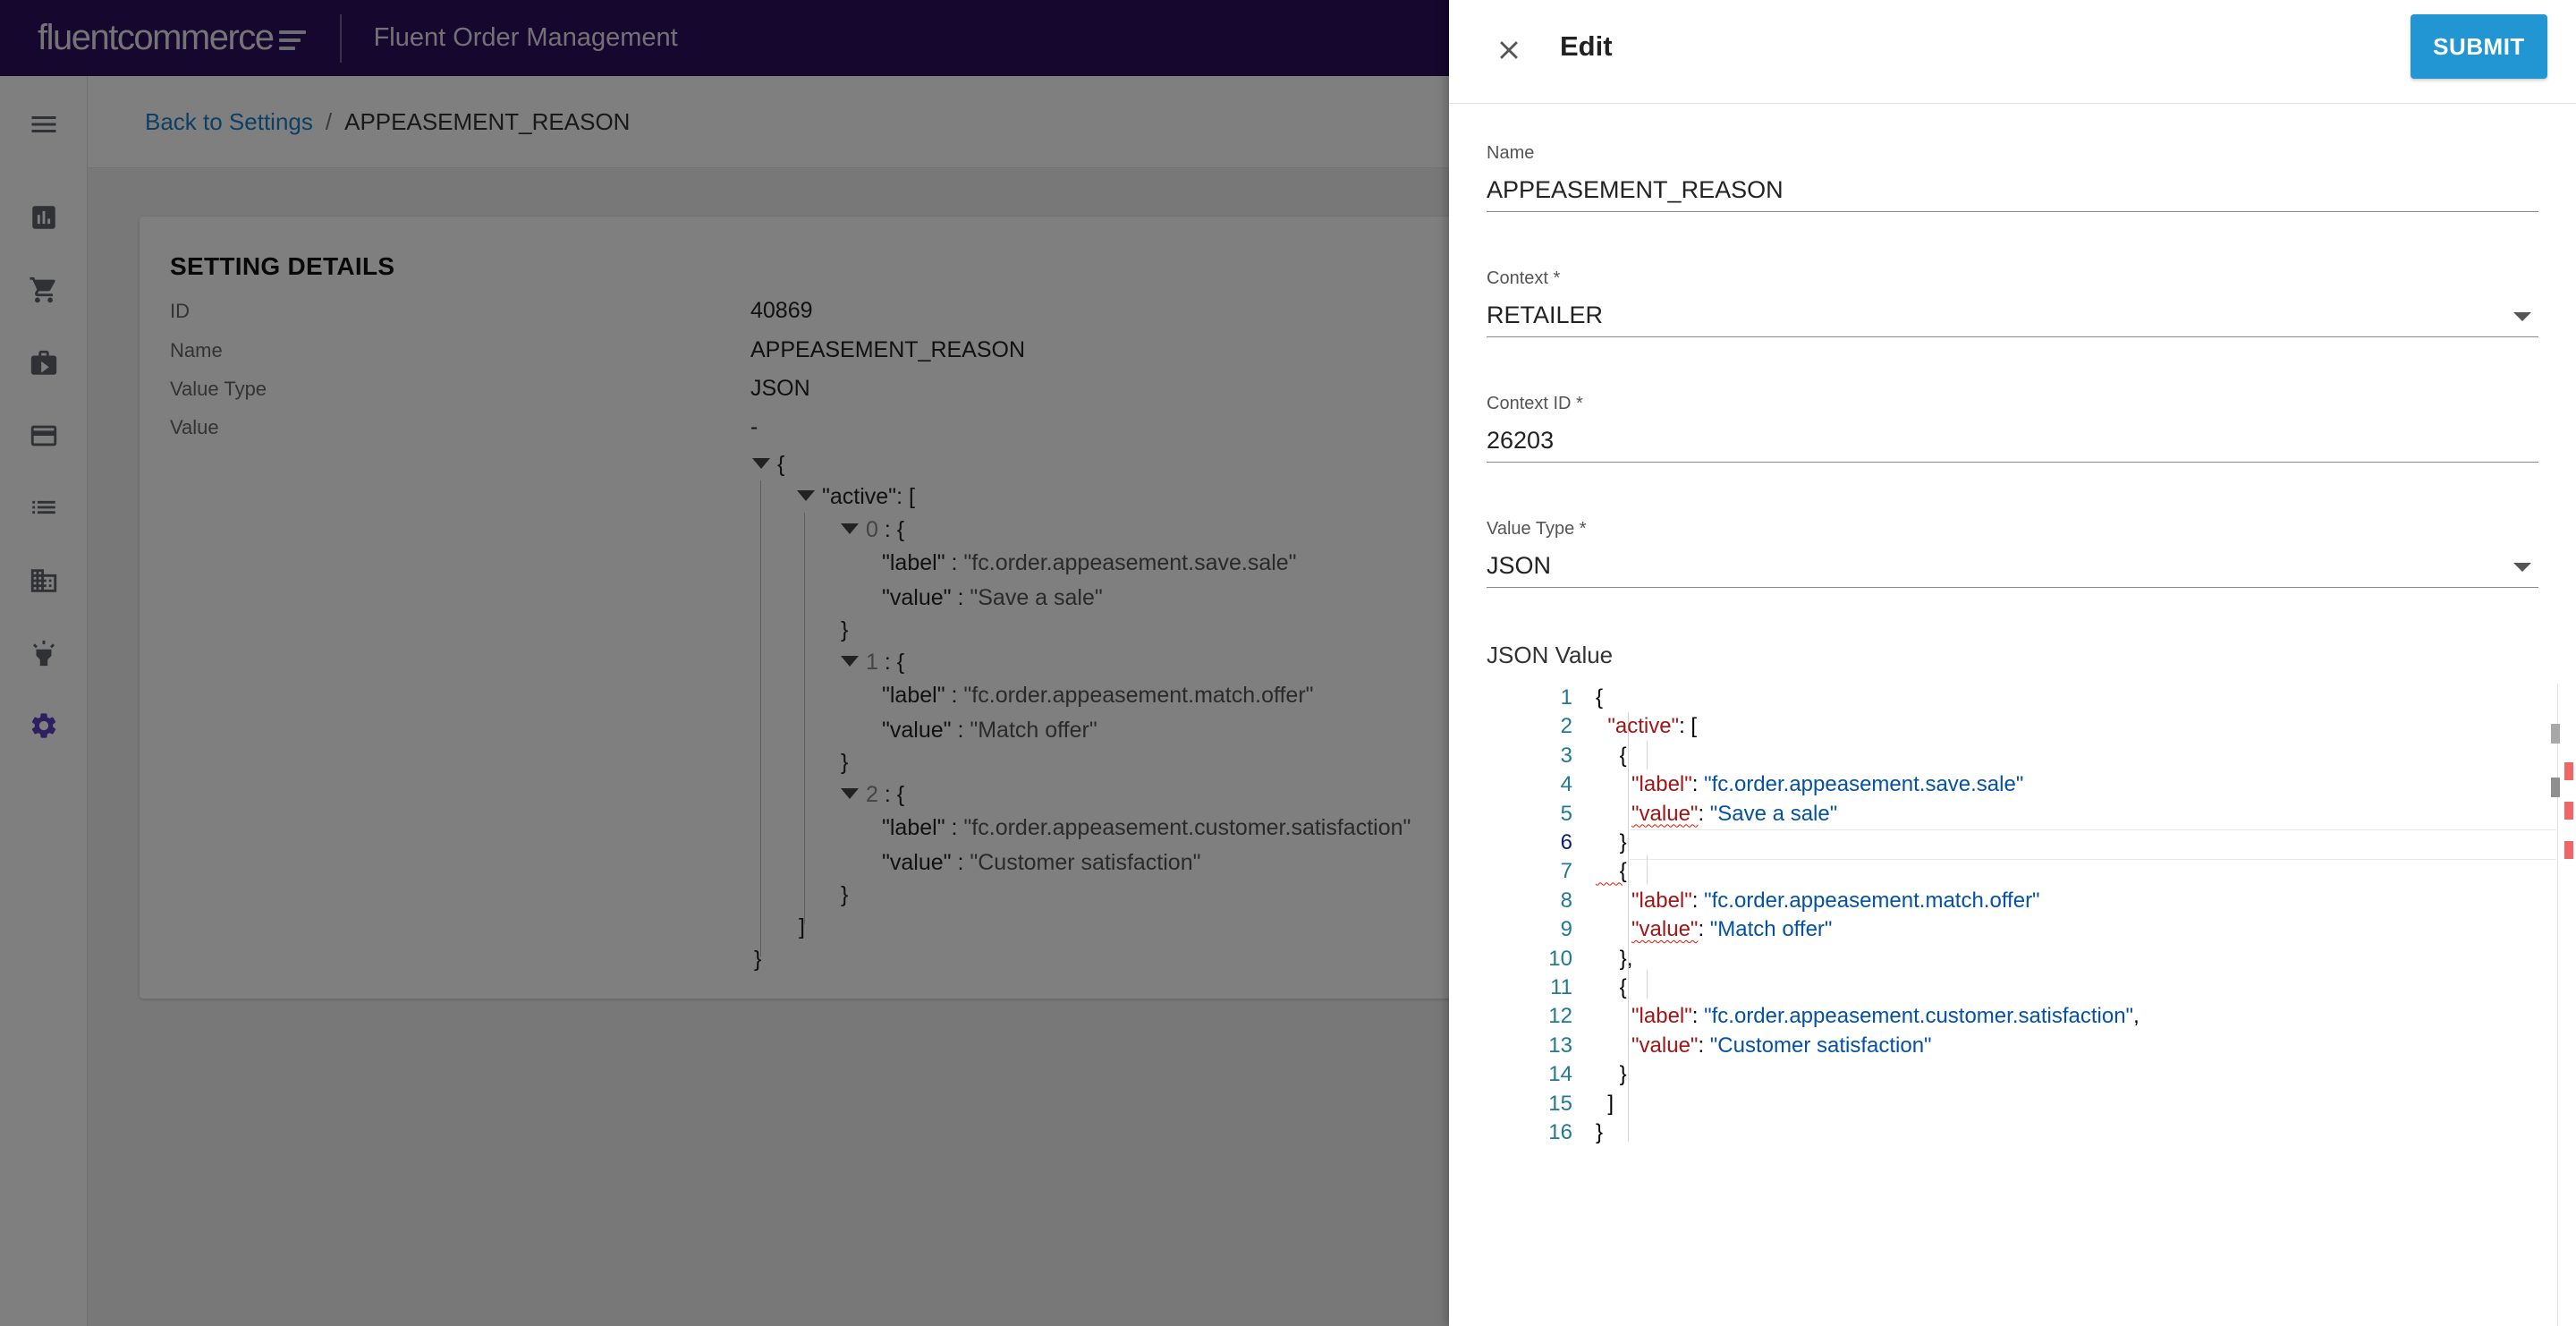  Describe the element at coordinates (1566, 698) in the screenshot. I see `line-number: 1` at that location.